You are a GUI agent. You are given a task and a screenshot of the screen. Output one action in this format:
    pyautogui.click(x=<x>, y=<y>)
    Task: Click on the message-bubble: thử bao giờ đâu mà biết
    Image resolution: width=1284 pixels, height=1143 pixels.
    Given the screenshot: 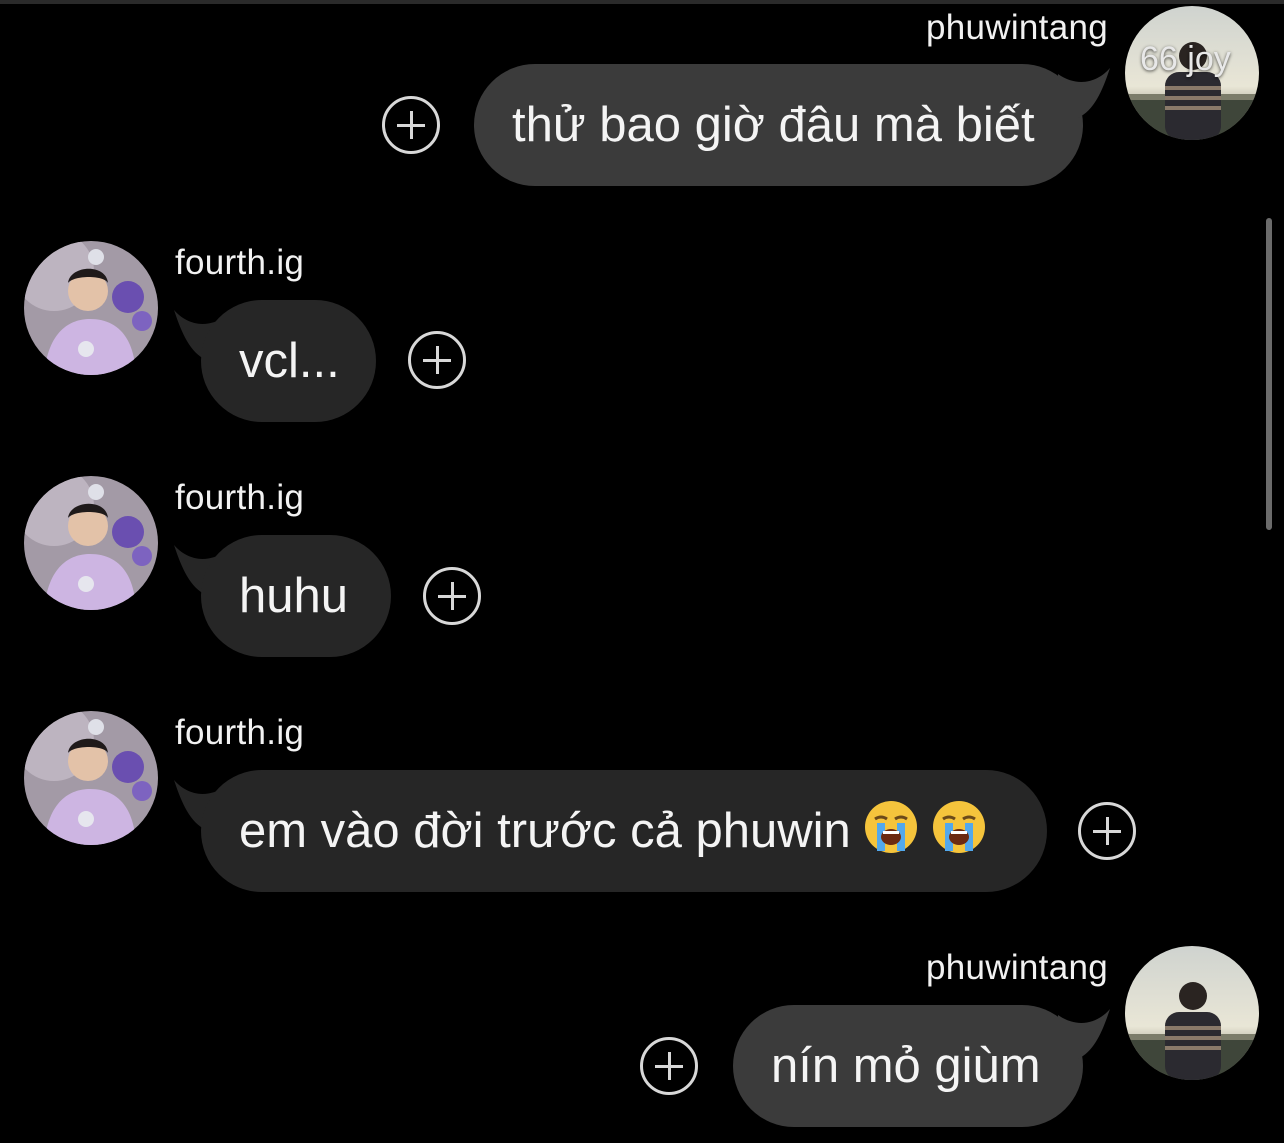 What is the action you would take?
    pyautogui.click(x=778, y=125)
    